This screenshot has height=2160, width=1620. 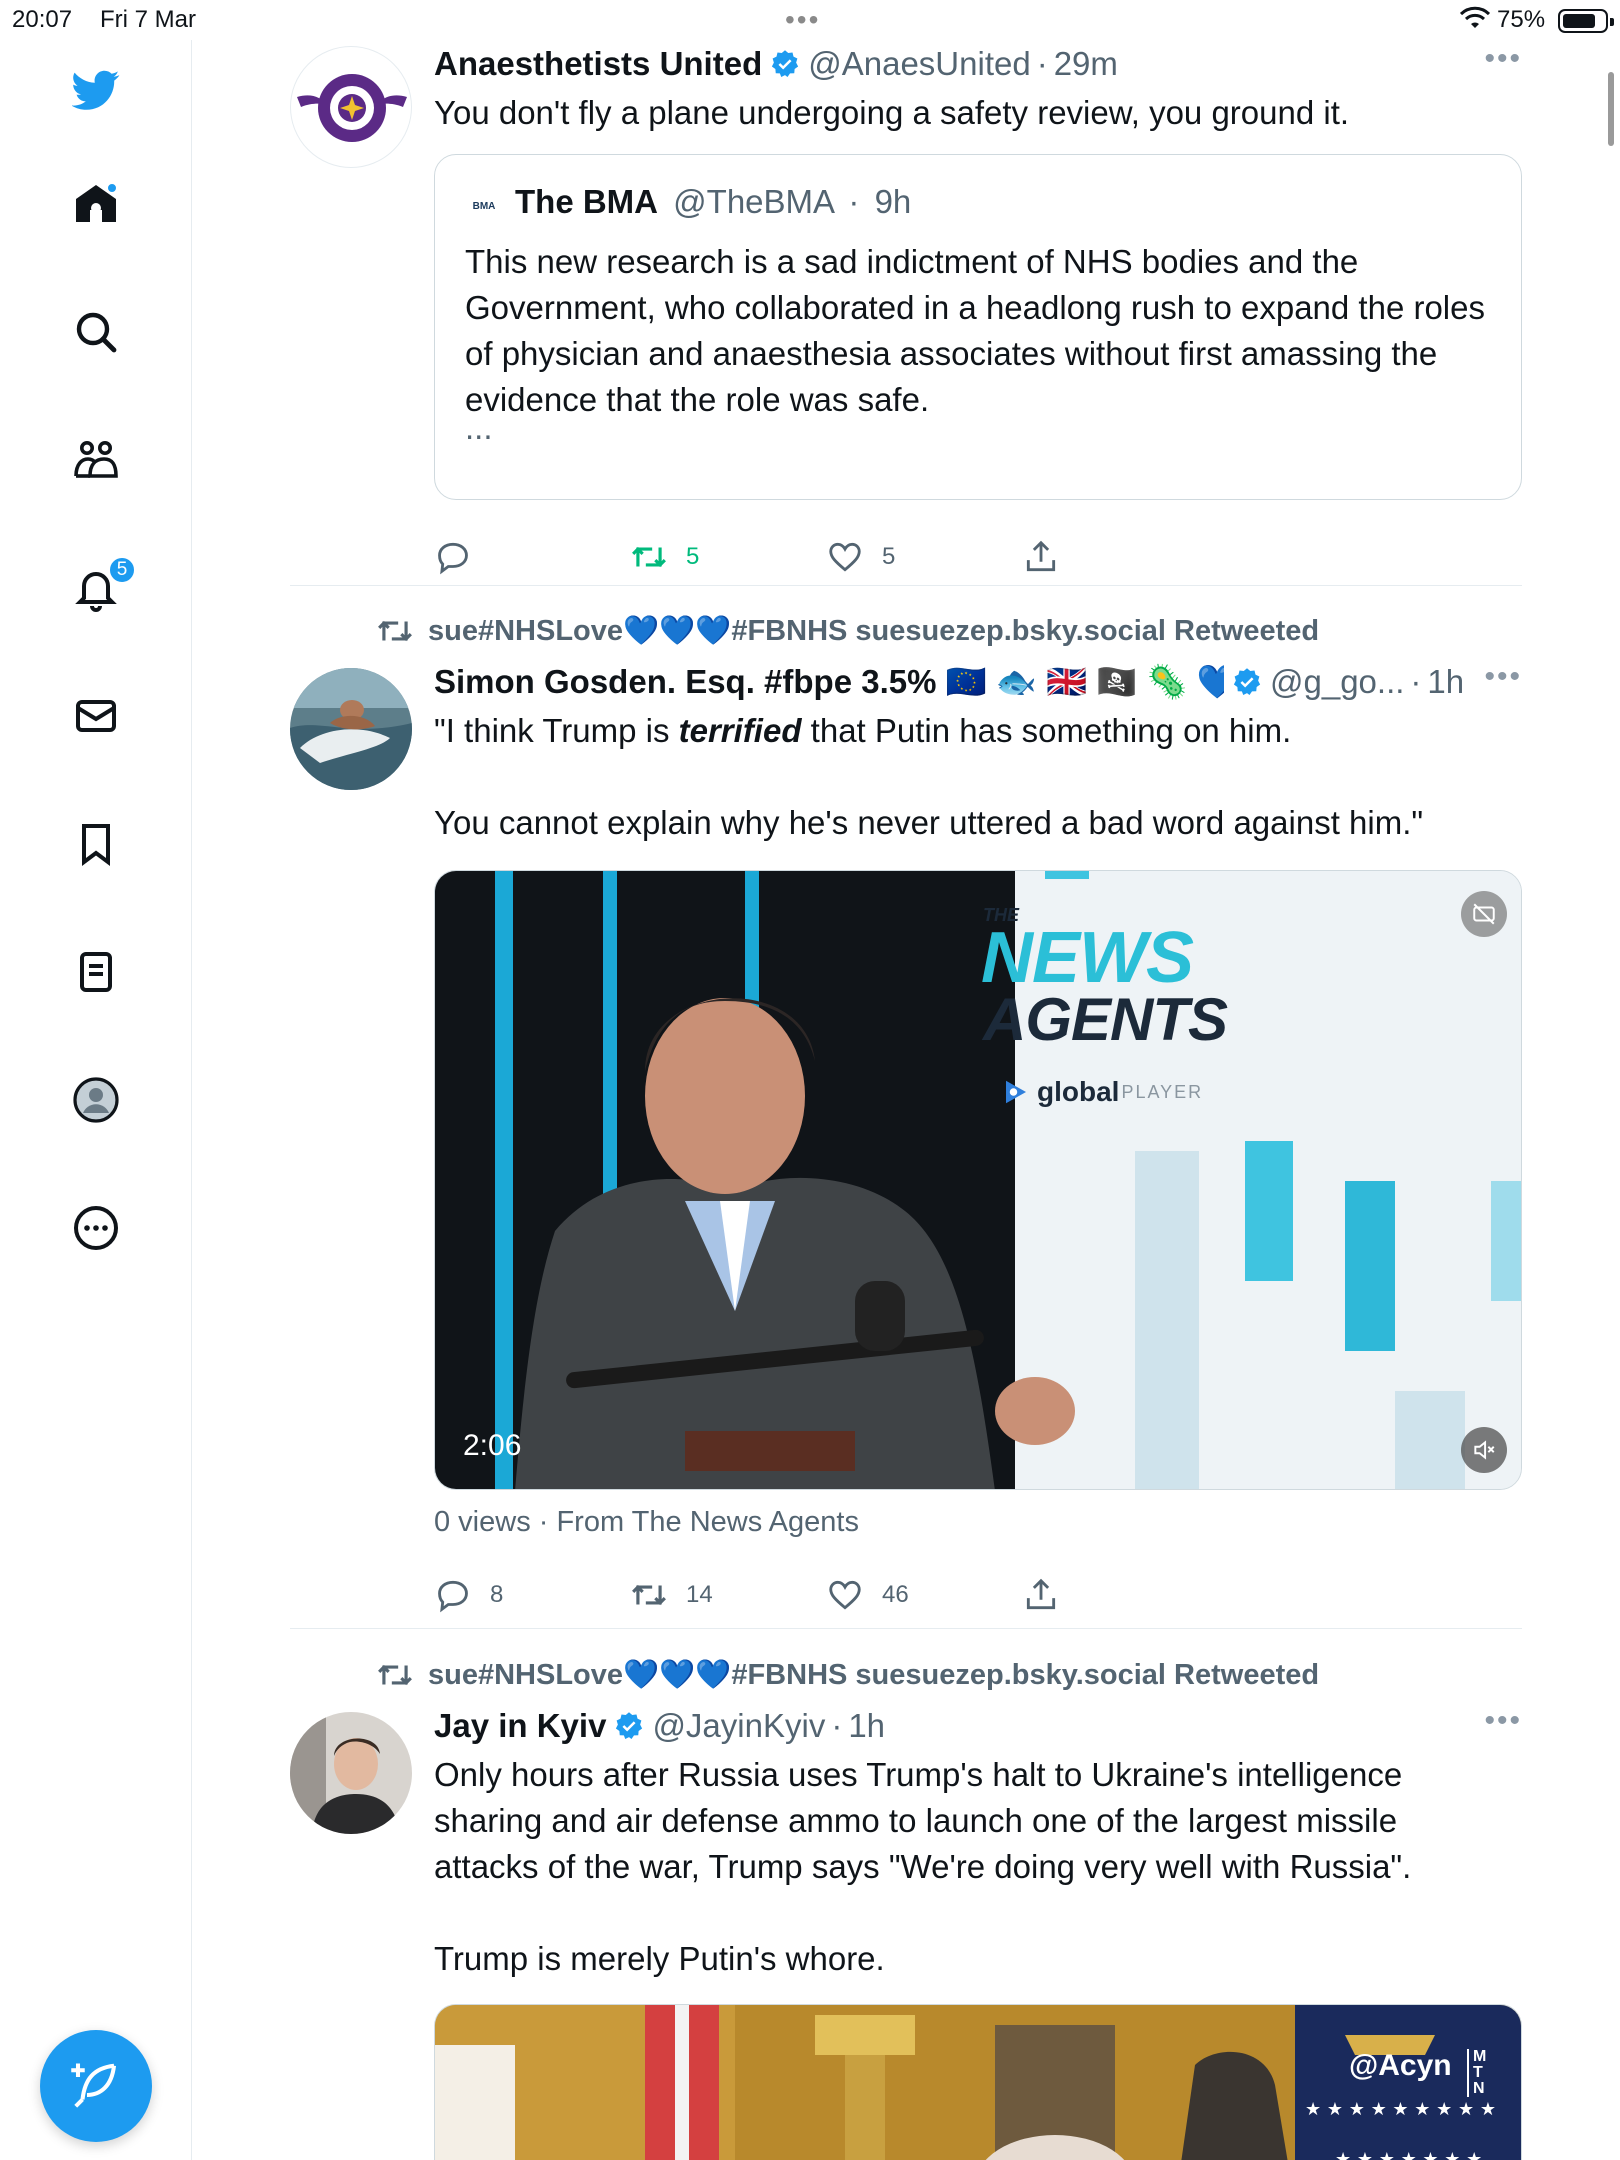 I want to click on retweet-button: 5, so click(x=664, y=557).